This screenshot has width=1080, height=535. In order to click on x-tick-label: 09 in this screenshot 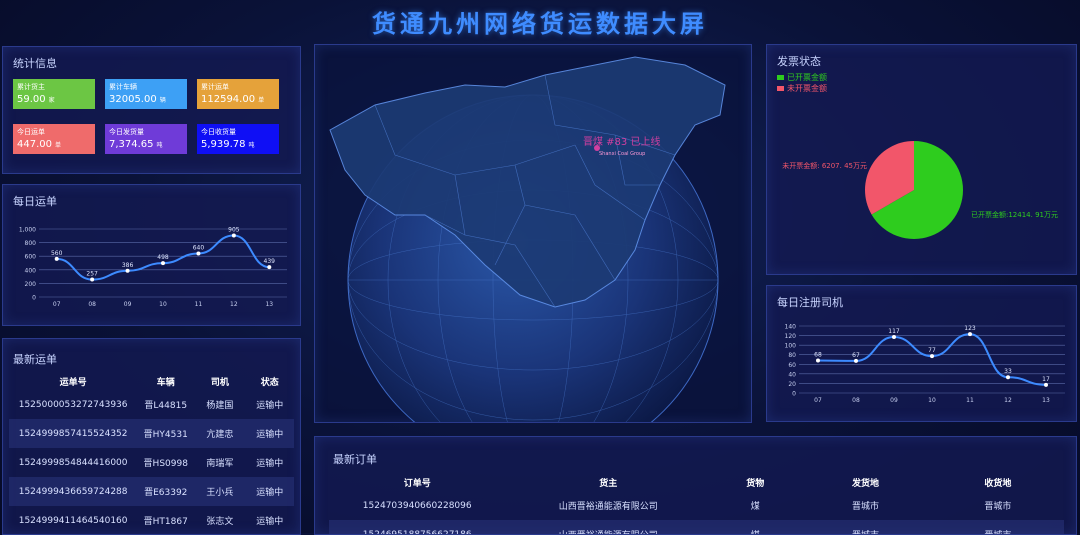, I will do `click(894, 400)`.